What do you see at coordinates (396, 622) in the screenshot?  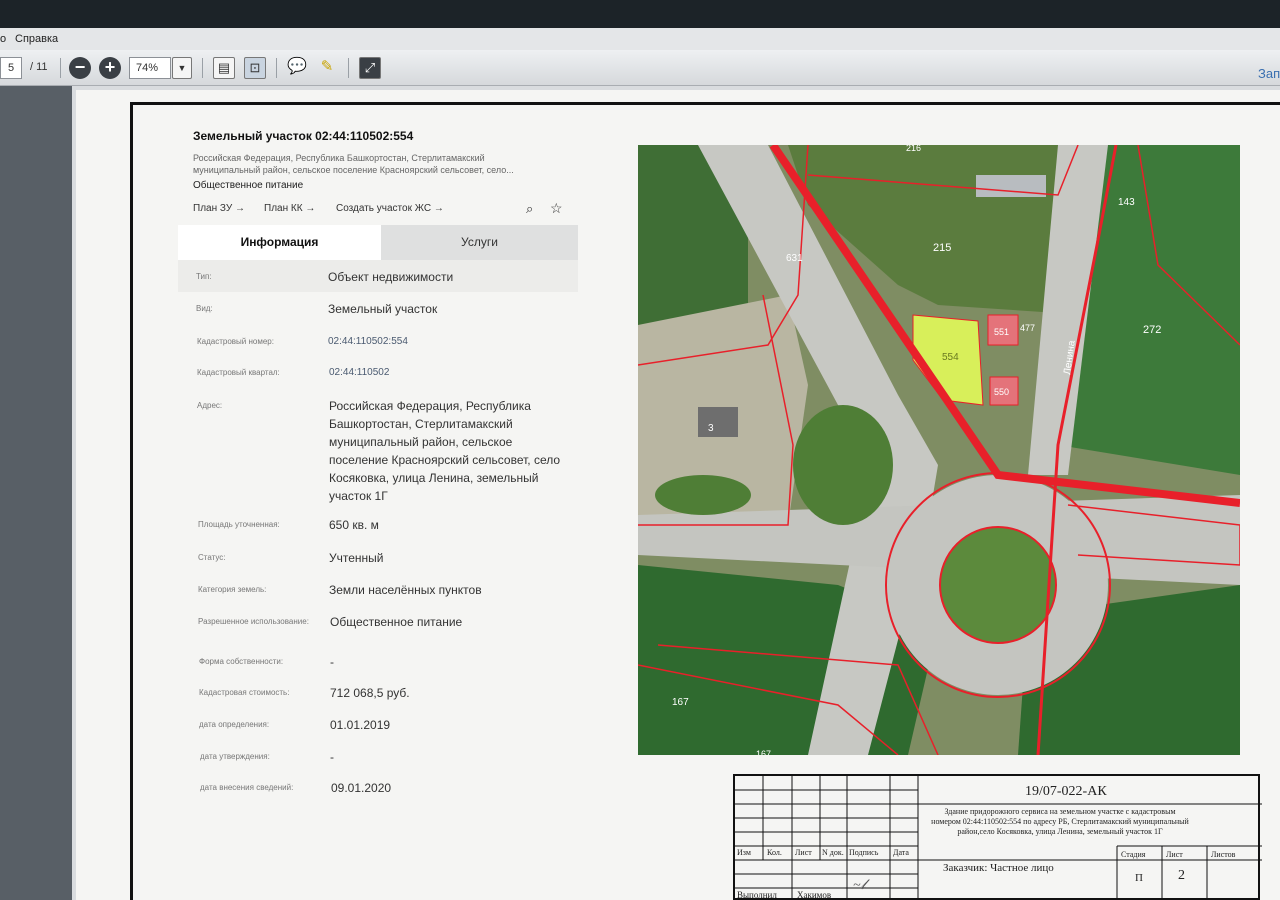 I see `info-row-value: Общественное питание` at bounding box center [396, 622].